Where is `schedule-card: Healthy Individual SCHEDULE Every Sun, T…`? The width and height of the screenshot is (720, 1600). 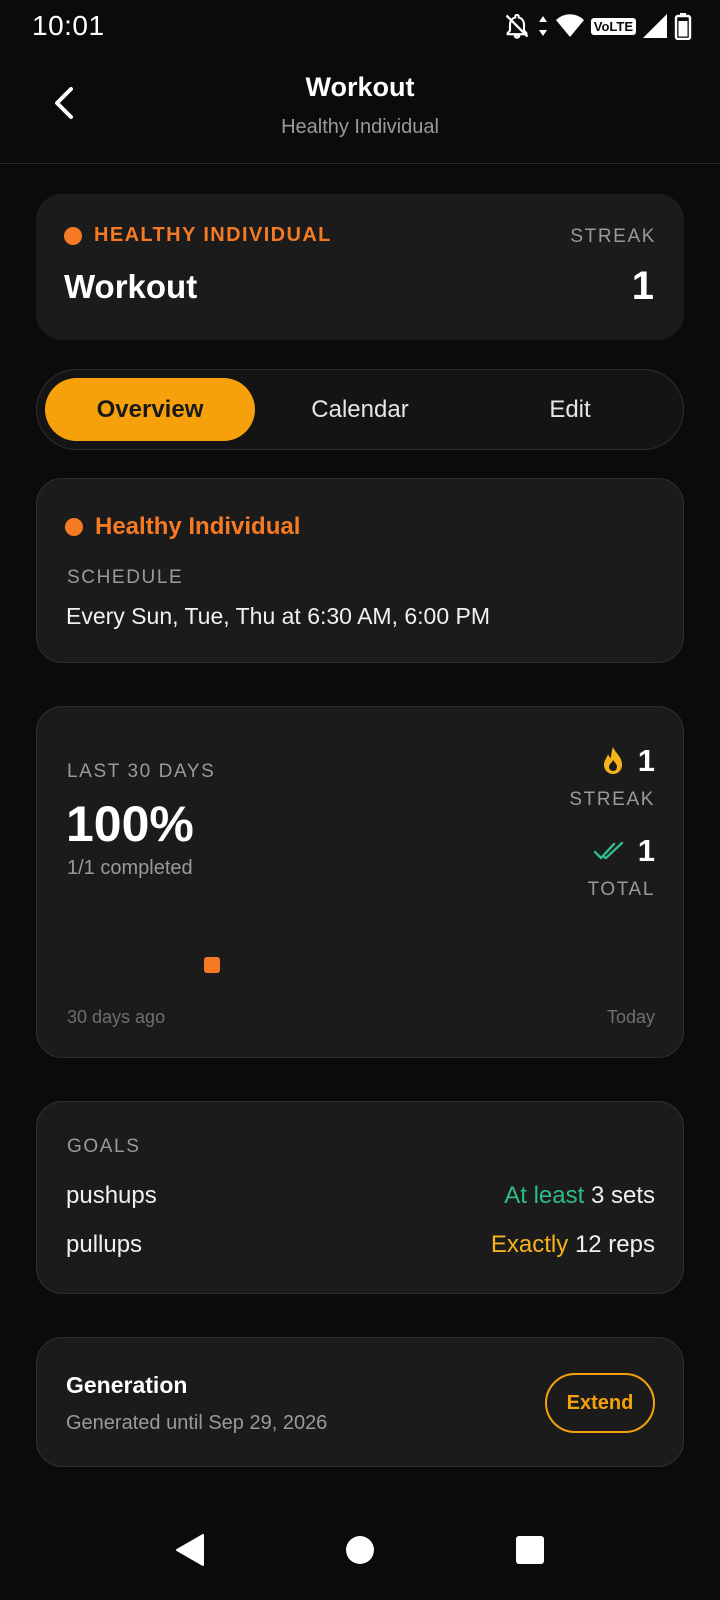 schedule-card: Healthy Individual SCHEDULE Every Sun, T… is located at coordinates (360, 570).